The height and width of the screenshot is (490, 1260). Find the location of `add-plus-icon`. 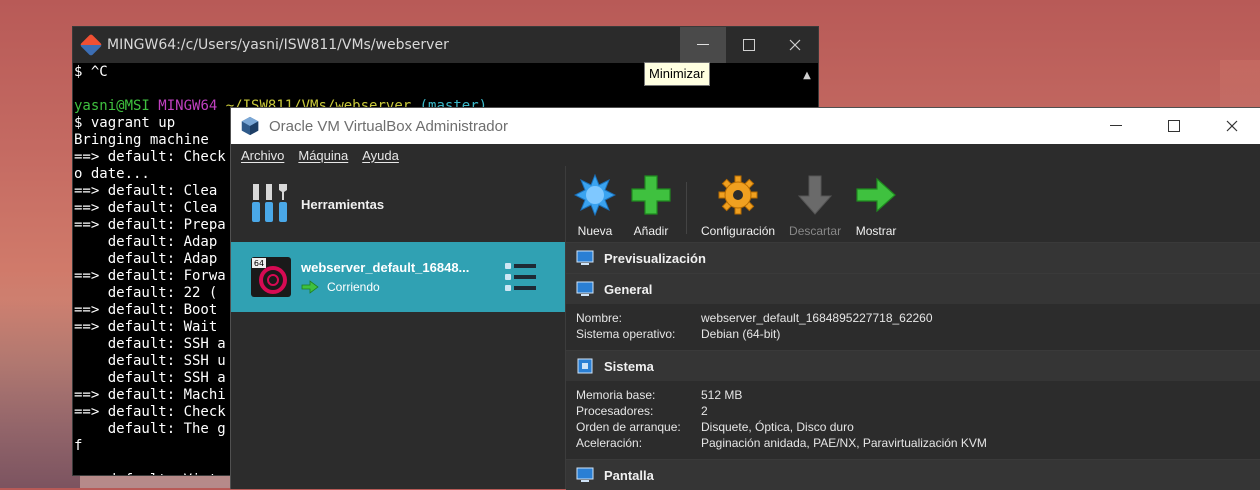

add-plus-icon is located at coordinates (651, 195).